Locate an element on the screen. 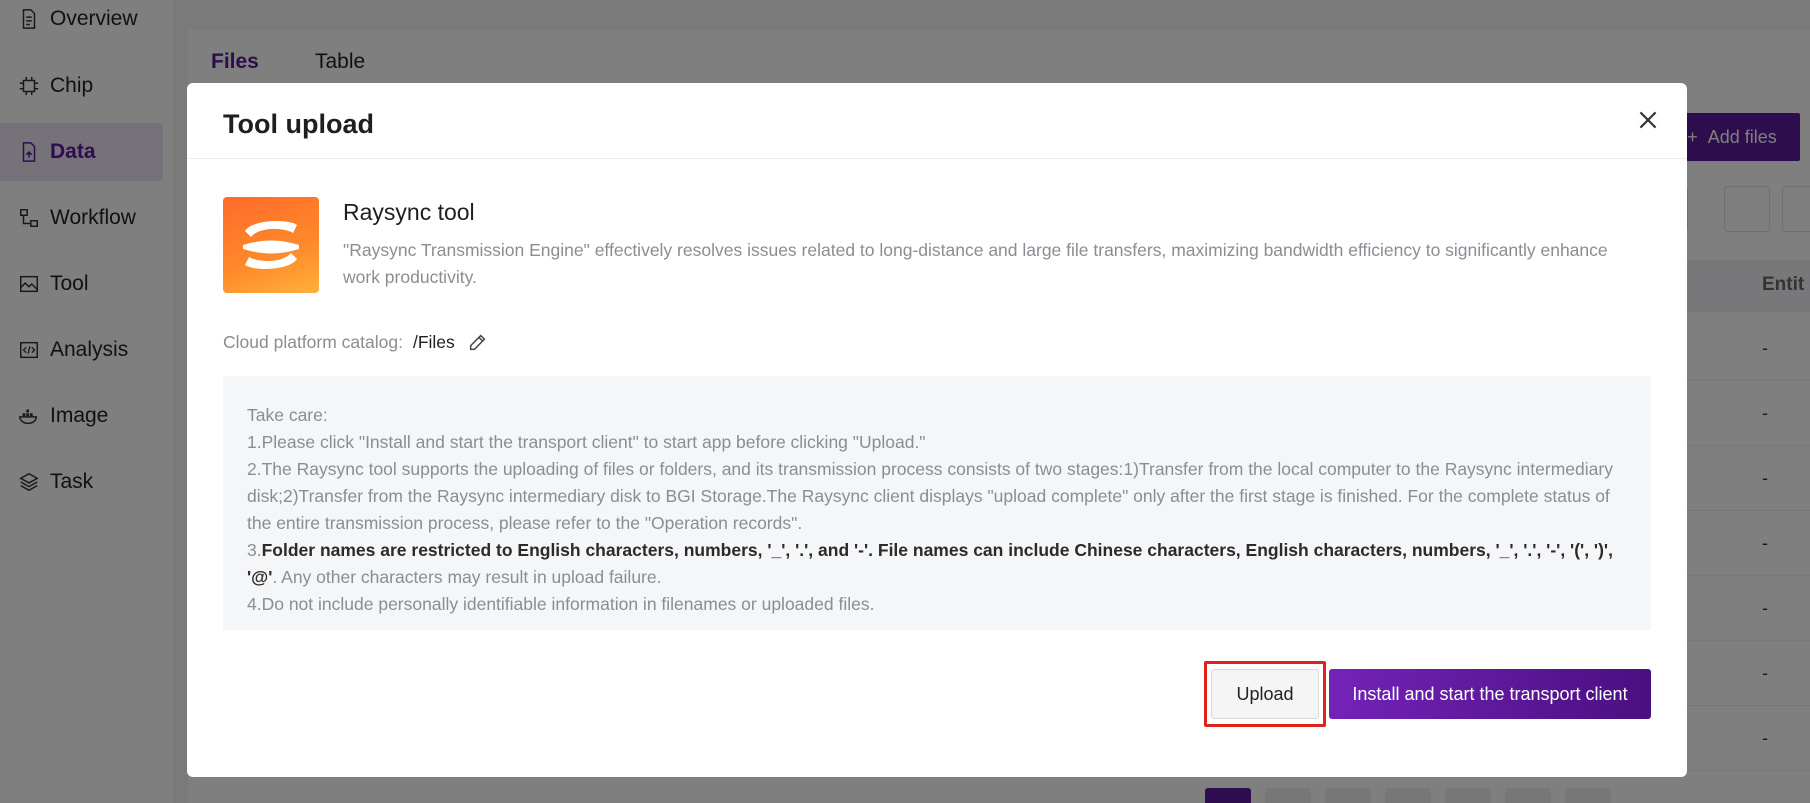 This screenshot has height=803, width=1810. notes-heading: Take care: is located at coordinates (287, 415).